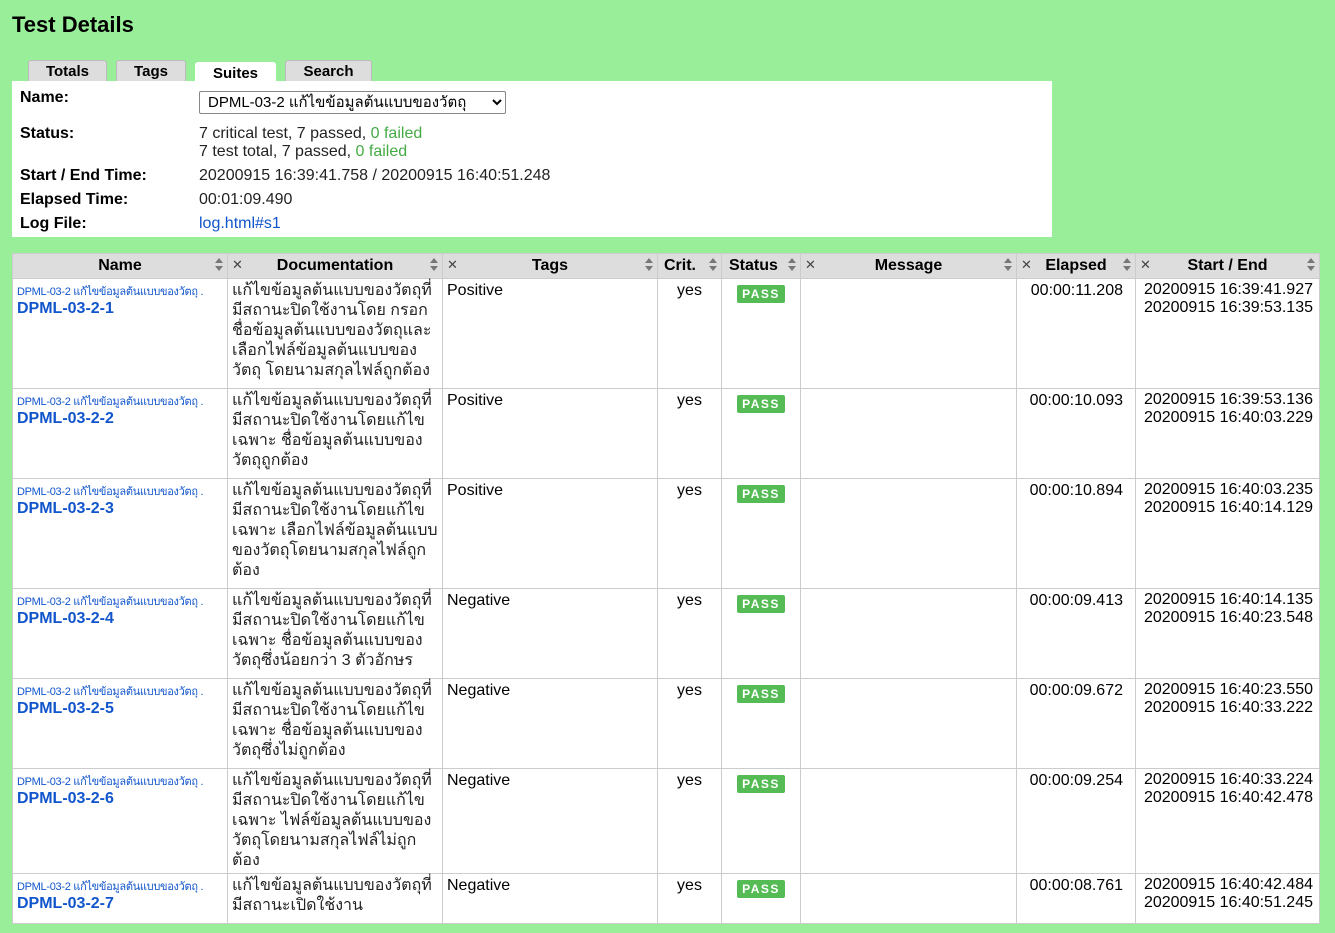 The height and width of the screenshot is (933, 1335). Describe the element at coordinates (285, 133) in the screenshot. I see `status-critical-text: 7 critical test, 7 passed,` at that location.